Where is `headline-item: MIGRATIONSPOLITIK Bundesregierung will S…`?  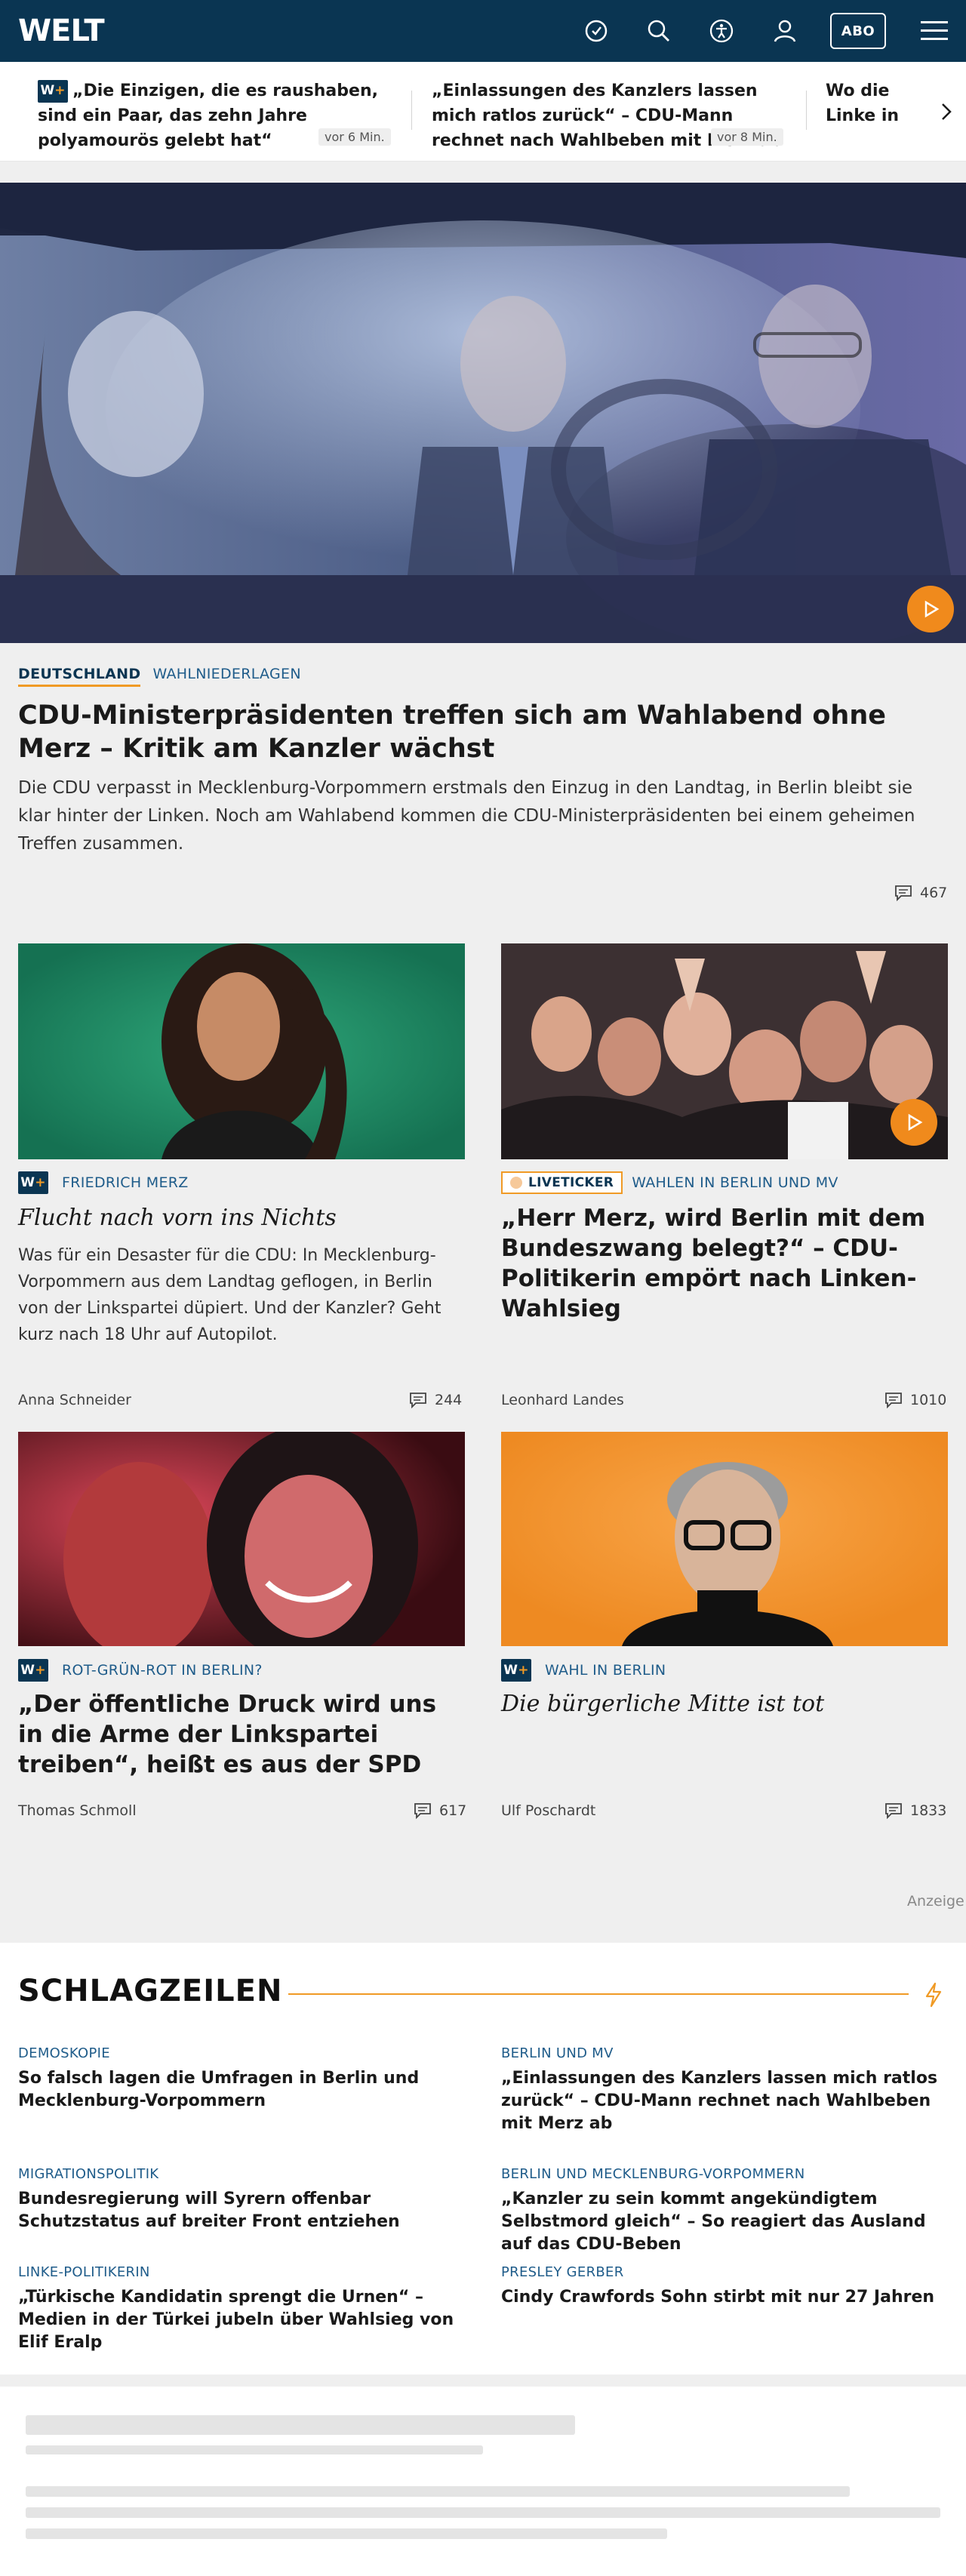 headline-item: MIGRATIONSPOLITIK Bundesregierung will S… is located at coordinates (240, 2199).